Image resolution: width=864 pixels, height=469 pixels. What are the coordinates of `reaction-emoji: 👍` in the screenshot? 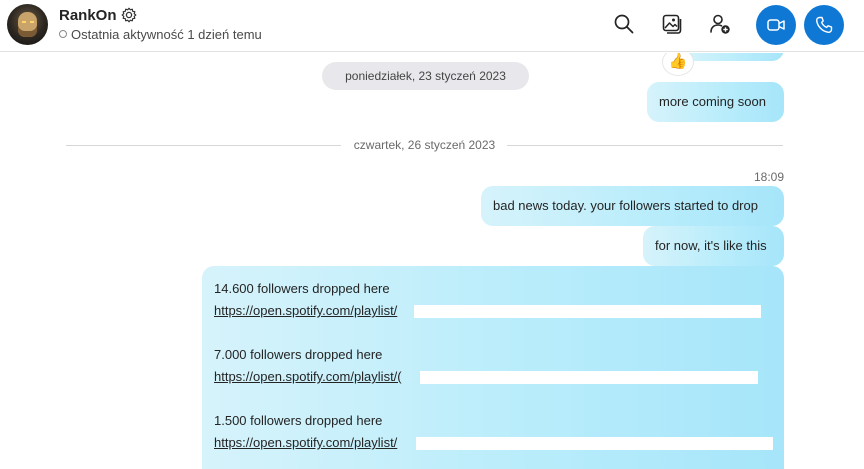 It's located at (678, 61).